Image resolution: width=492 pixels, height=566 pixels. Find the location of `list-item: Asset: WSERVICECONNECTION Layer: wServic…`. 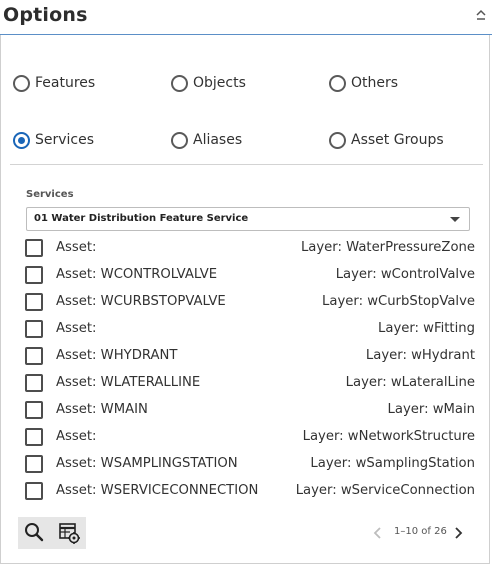

list-item: Asset: WSERVICECONNECTION Layer: wServic… is located at coordinates (250, 495).